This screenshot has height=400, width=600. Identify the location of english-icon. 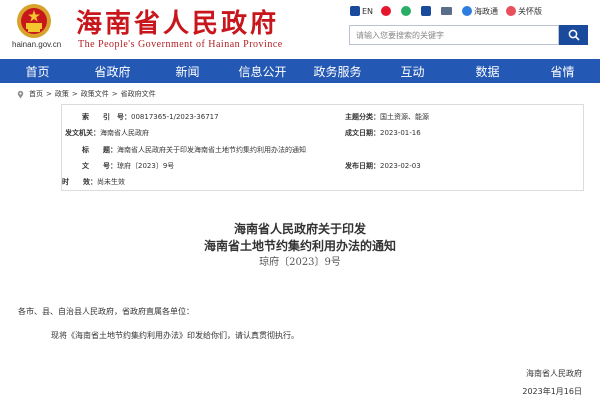
(355, 11).